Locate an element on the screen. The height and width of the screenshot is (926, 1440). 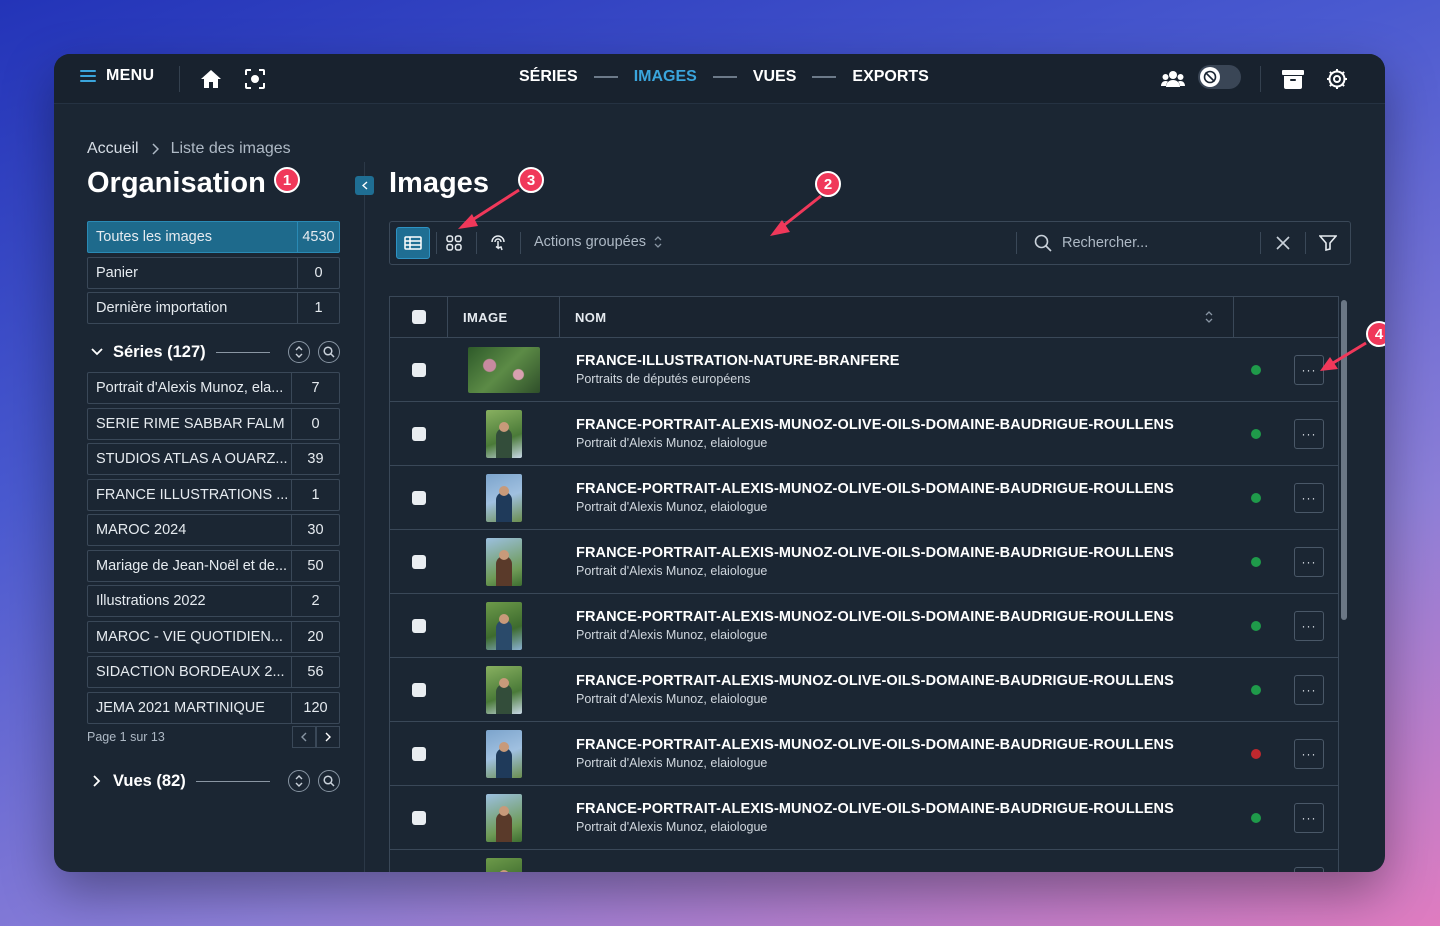
column-name: NOM is located at coordinates (897, 317).